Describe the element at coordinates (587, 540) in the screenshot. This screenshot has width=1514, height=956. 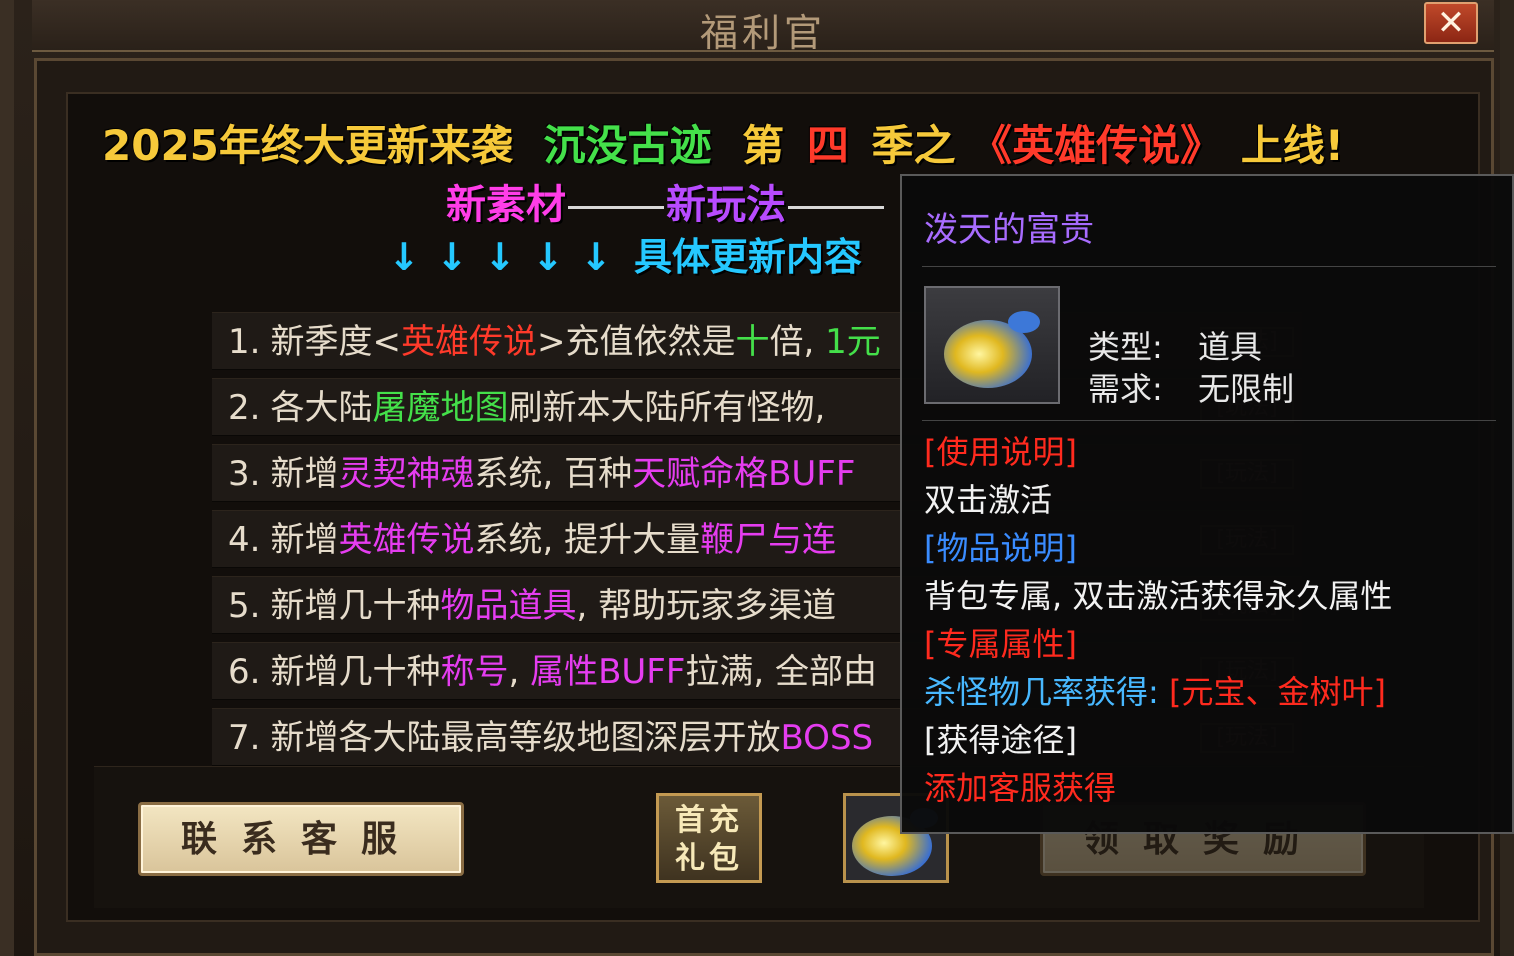
I see `row-text-segment: 系统, 提升大量` at that location.